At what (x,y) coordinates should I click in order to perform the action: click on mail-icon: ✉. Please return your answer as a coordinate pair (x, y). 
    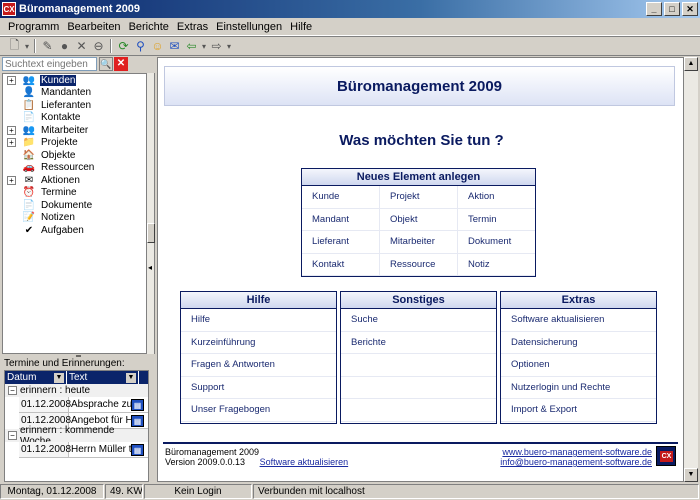
    Looking at the image, I should click on (174, 46).